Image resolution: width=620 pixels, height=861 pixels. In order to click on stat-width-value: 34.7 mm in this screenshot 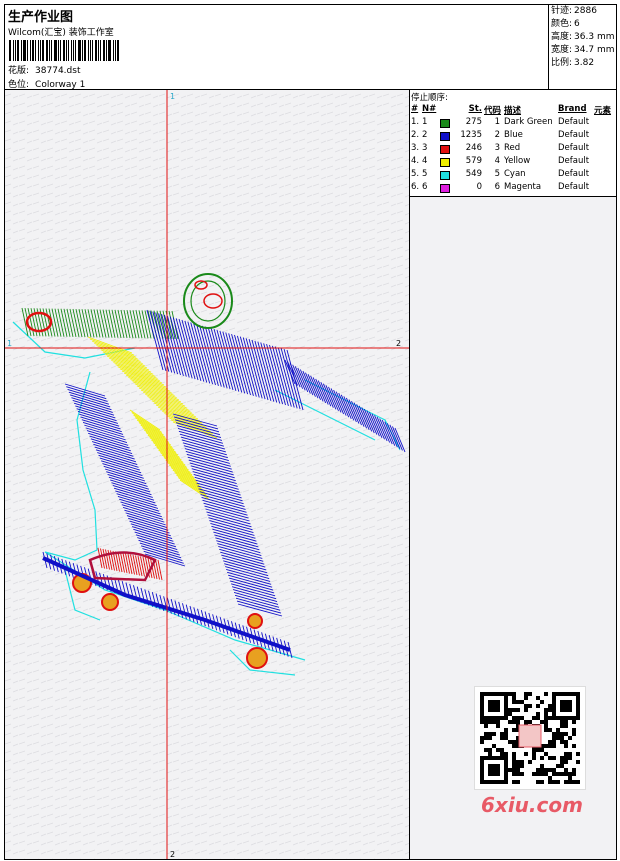, I will do `click(594, 50)`.